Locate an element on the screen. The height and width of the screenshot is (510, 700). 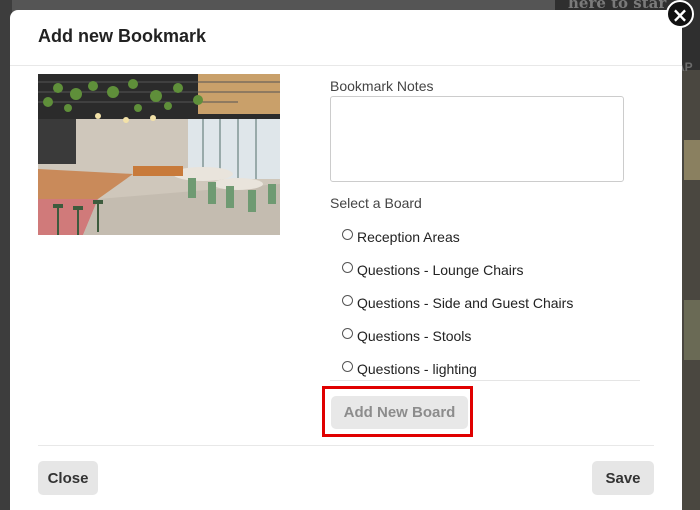
board-option-reception-areas: Reception Areas is located at coordinates (457, 236).